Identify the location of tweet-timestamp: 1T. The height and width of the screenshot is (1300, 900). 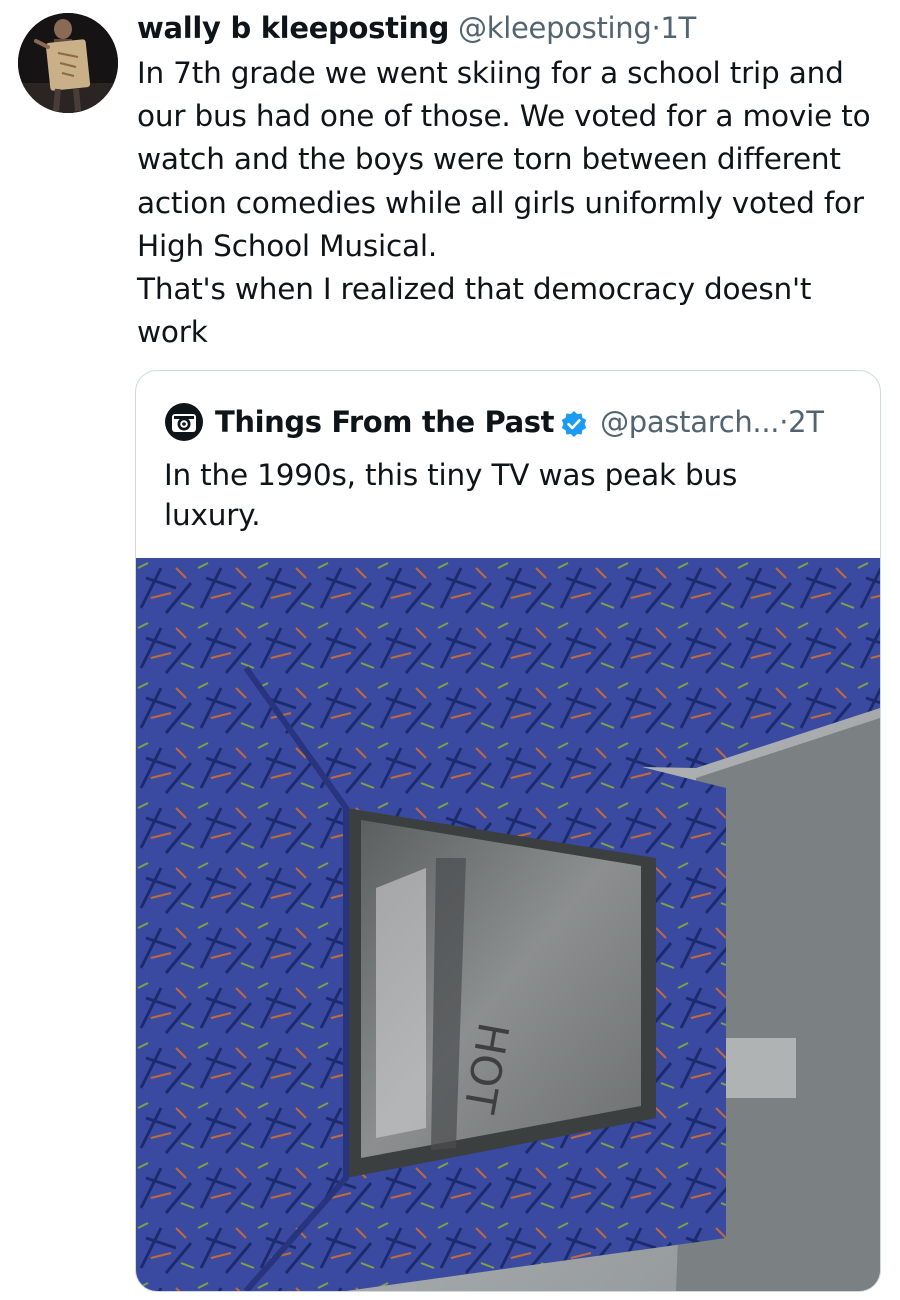
(678, 28).